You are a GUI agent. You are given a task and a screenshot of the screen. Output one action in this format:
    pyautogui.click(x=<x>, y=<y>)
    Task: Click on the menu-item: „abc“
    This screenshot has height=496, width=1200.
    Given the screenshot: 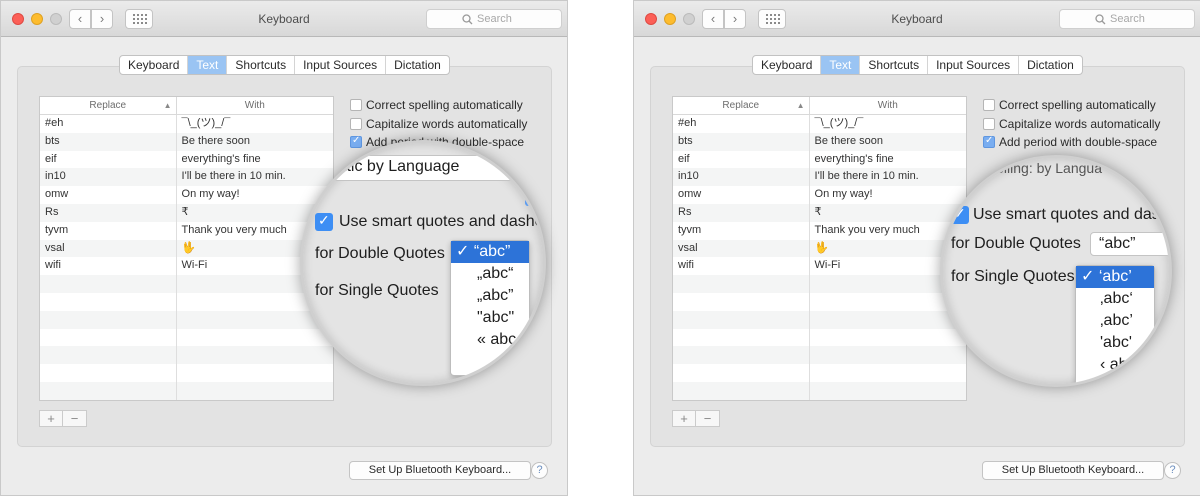 What is the action you would take?
    pyautogui.click(x=490, y=274)
    